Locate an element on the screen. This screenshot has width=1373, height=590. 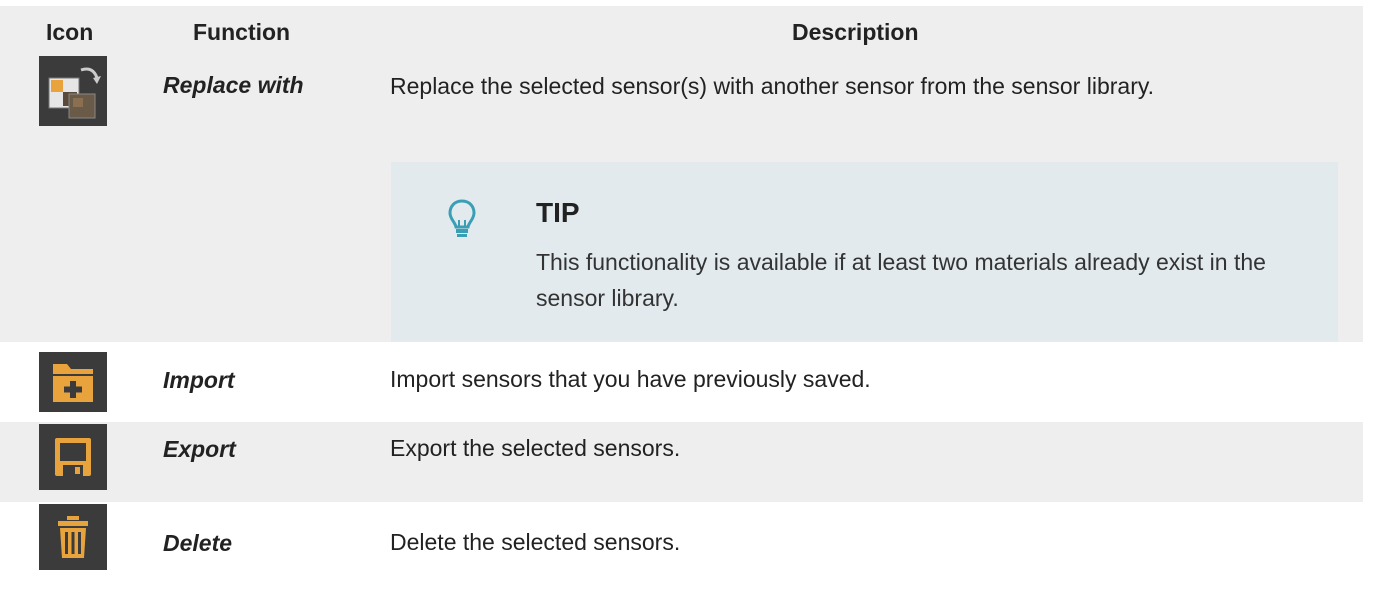
trash-icon is located at coordinates (73, 537).